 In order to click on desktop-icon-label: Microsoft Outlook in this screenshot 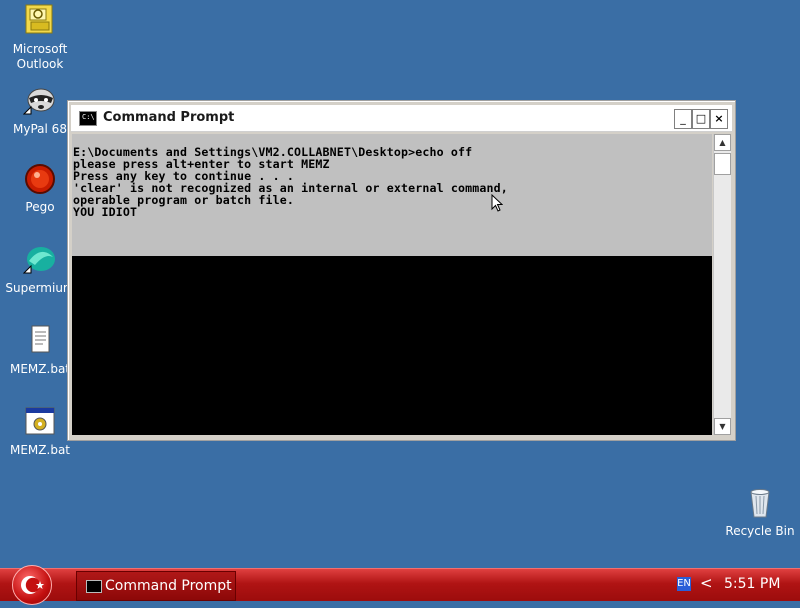, I will do `click(40, 56)`.